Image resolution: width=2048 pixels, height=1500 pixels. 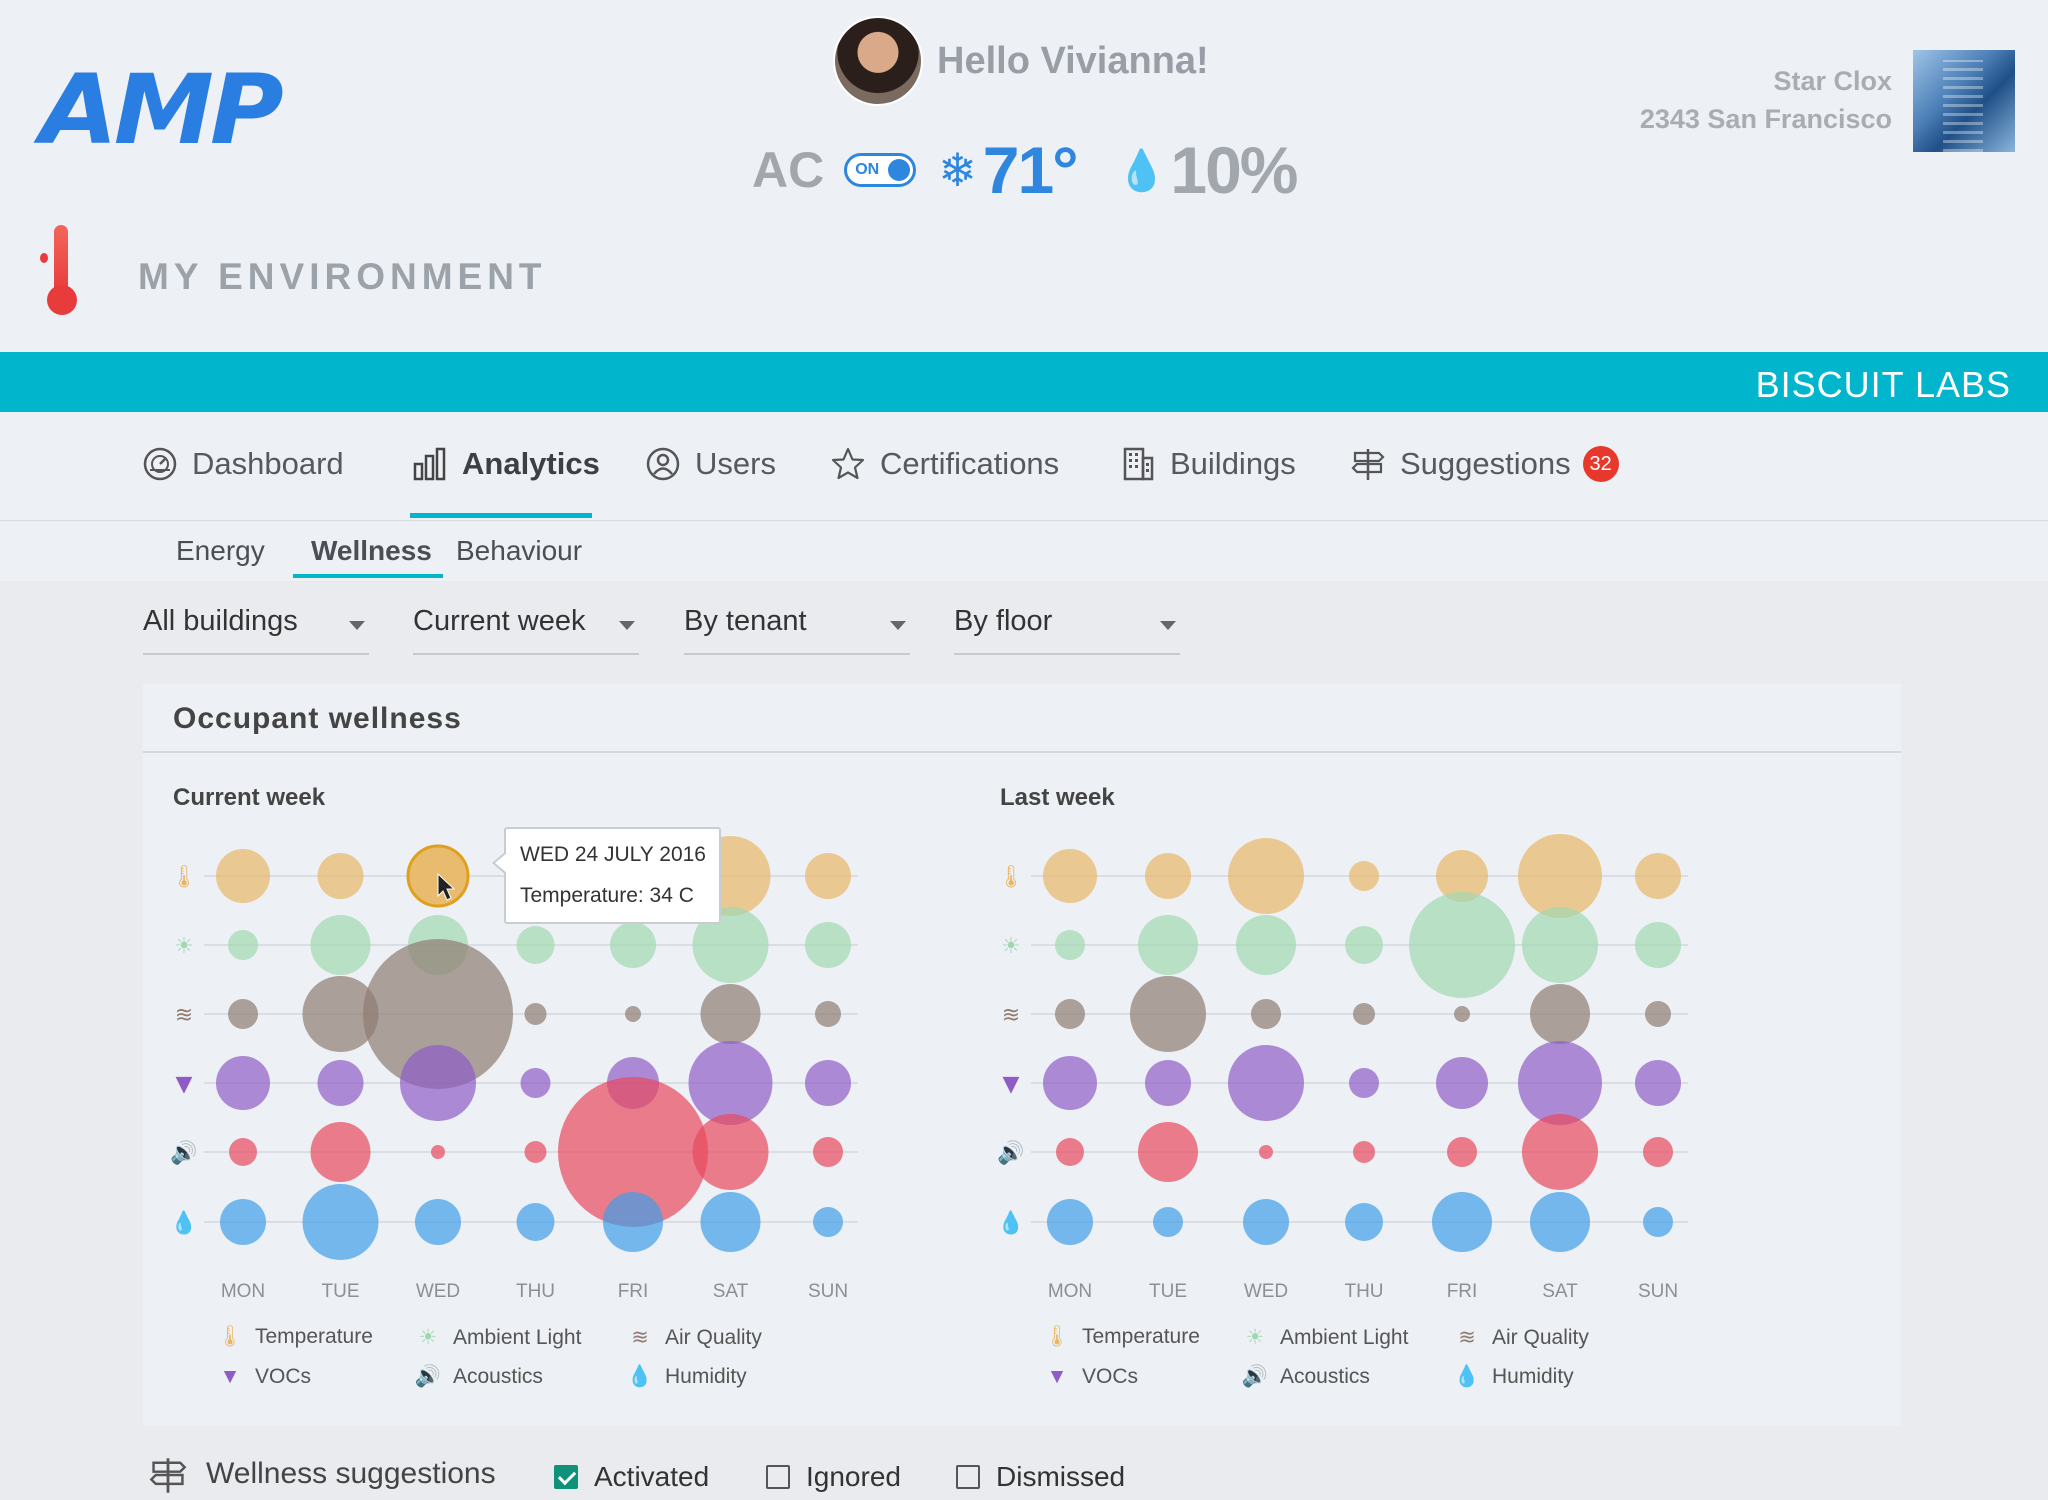 I want to click on bubble-air-quality-tue, so click(x=1168, y=1014).